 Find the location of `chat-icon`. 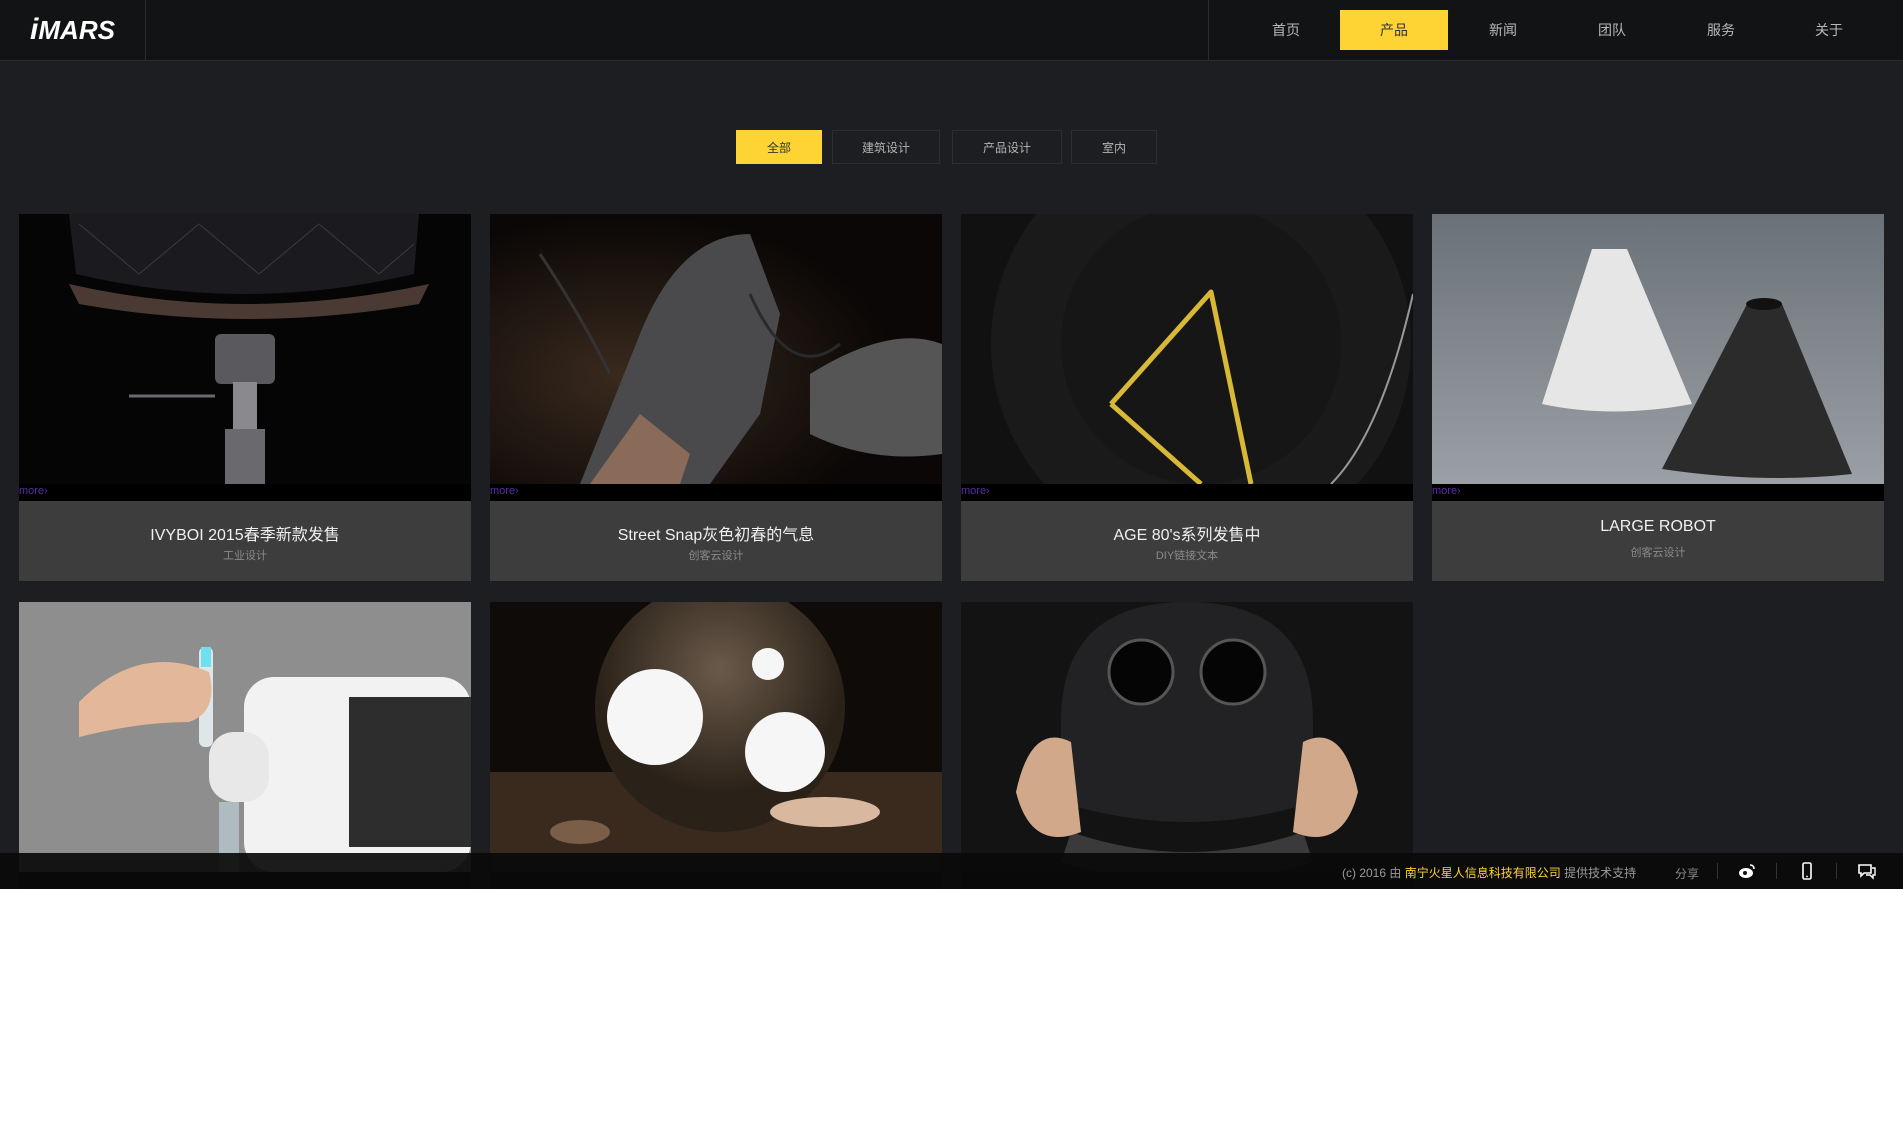

chat-icon is located at coordinates (1867, 871).